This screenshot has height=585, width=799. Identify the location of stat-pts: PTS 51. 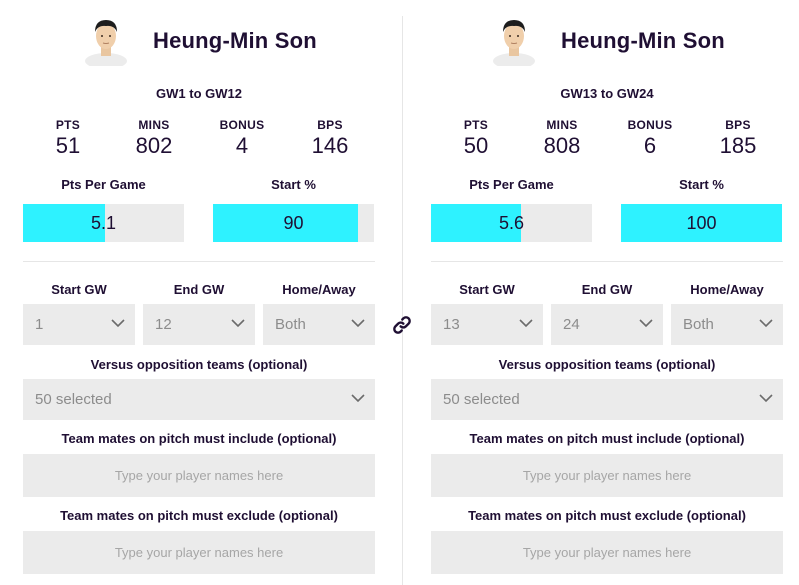
(68, 138).